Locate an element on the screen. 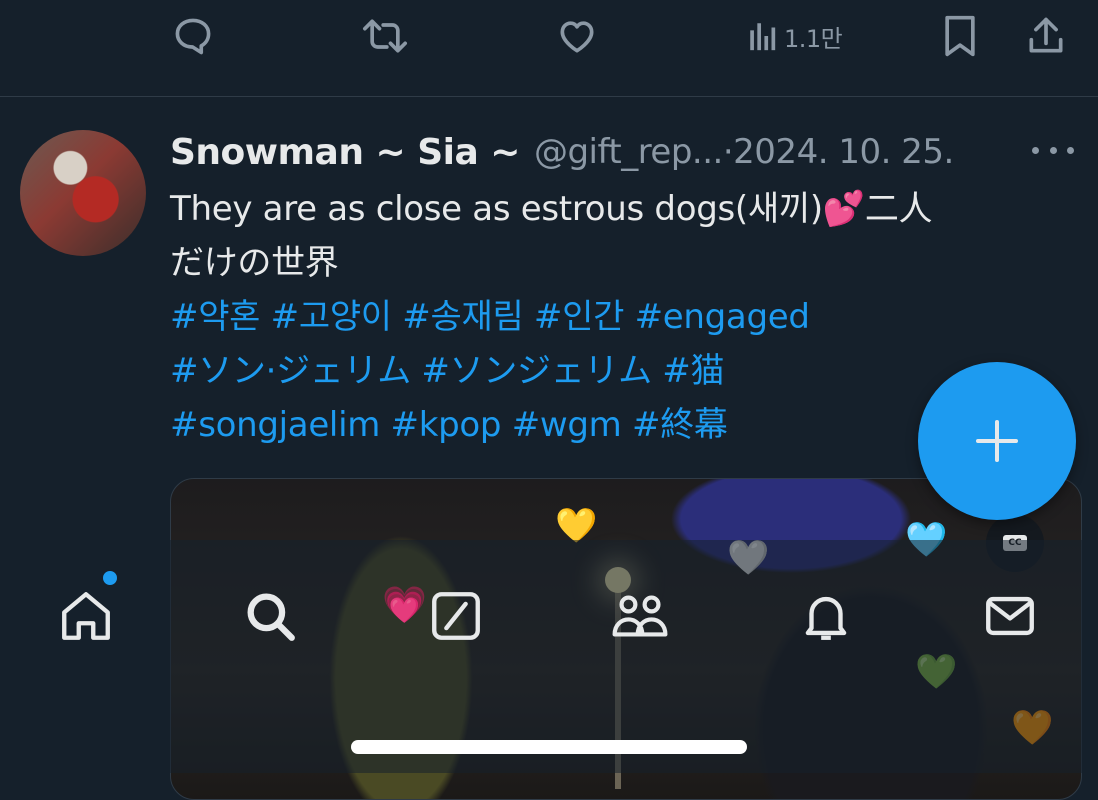 The image size is (1098, 800). nav-grok is located at coordinates (456, 616).